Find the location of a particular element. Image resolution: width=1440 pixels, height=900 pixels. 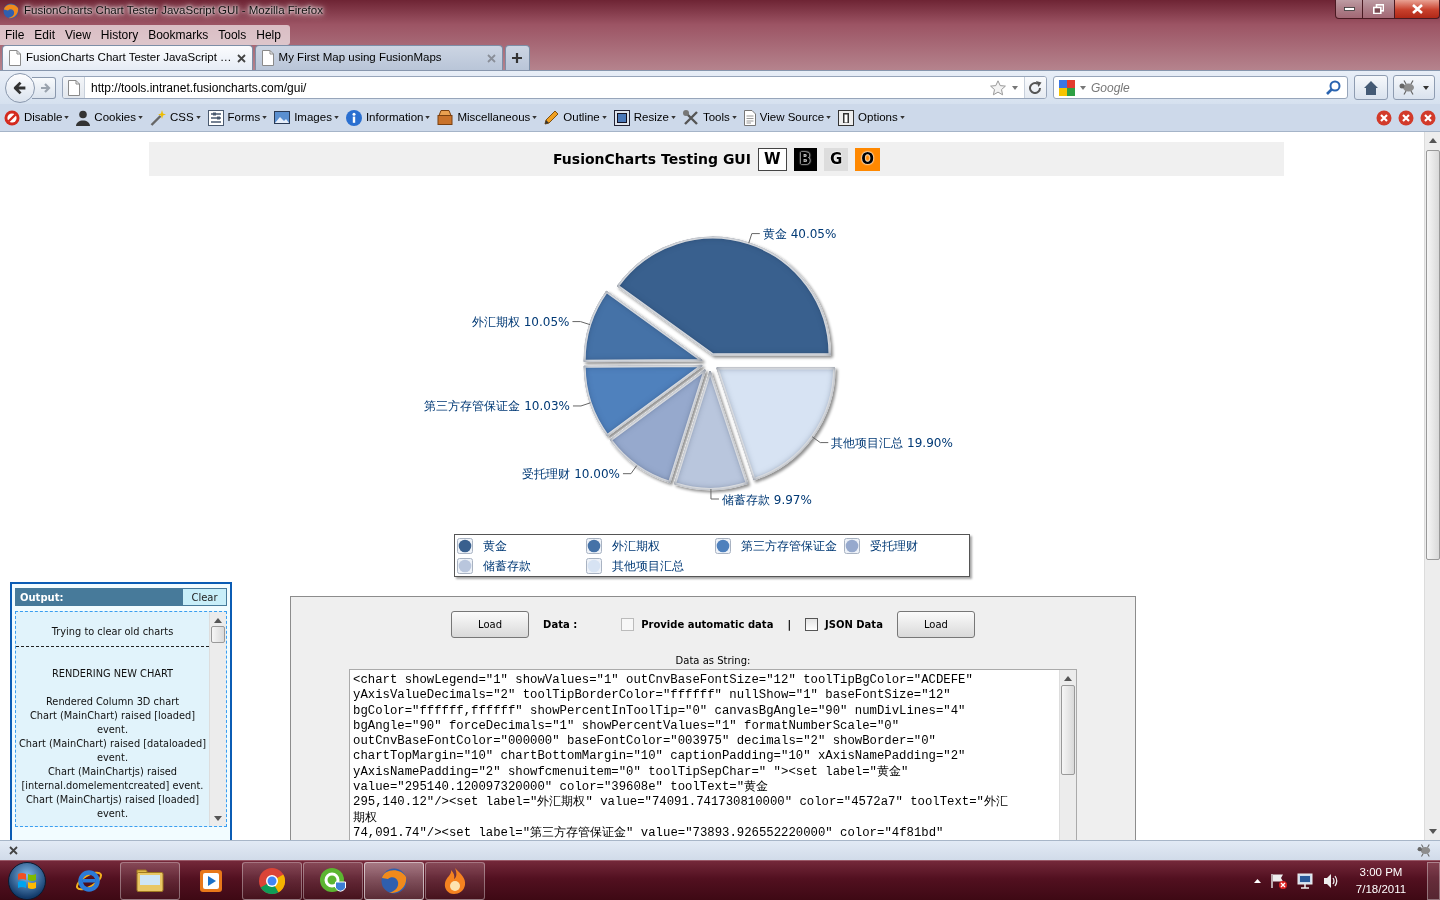

clear-button: Clear is located at coordinates (204, 597).